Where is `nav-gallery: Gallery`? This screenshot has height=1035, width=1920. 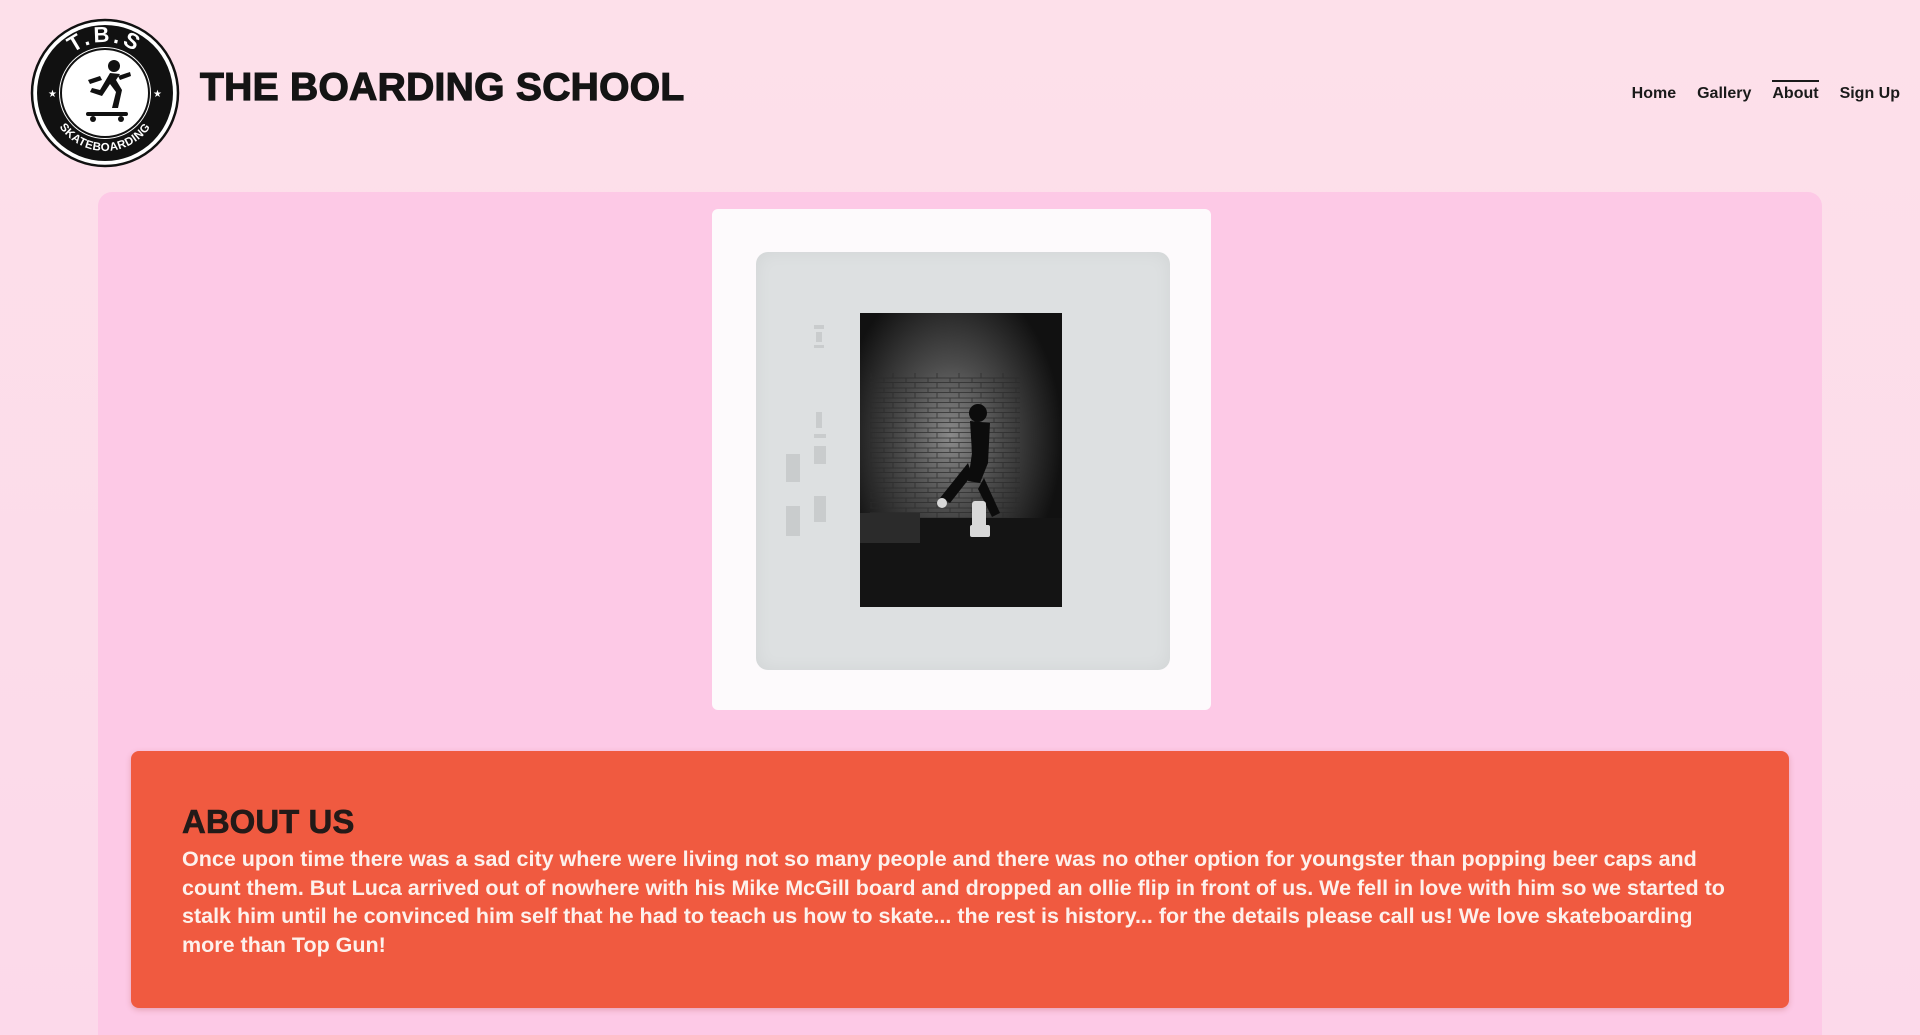
nav-gallery: Gallery is located at coordinates (1724, 93).